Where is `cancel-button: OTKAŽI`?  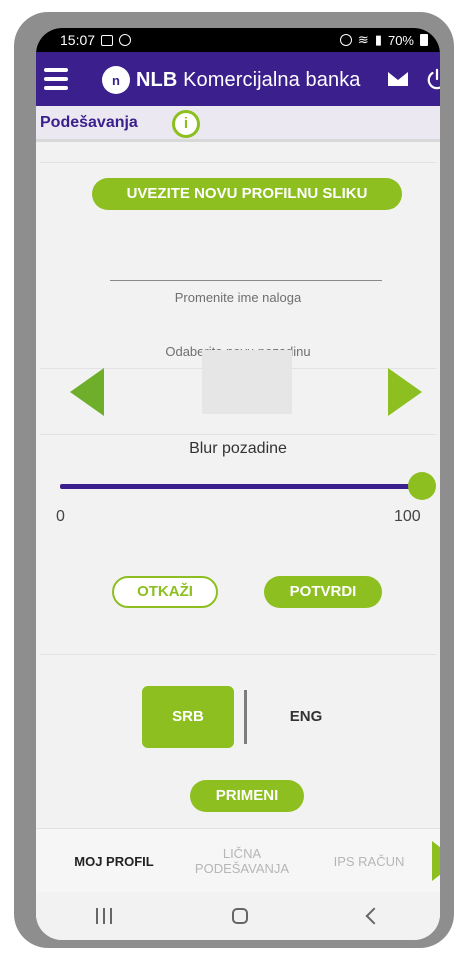 cancel-button: OTKAŽI is located at coordinates (165, 592).